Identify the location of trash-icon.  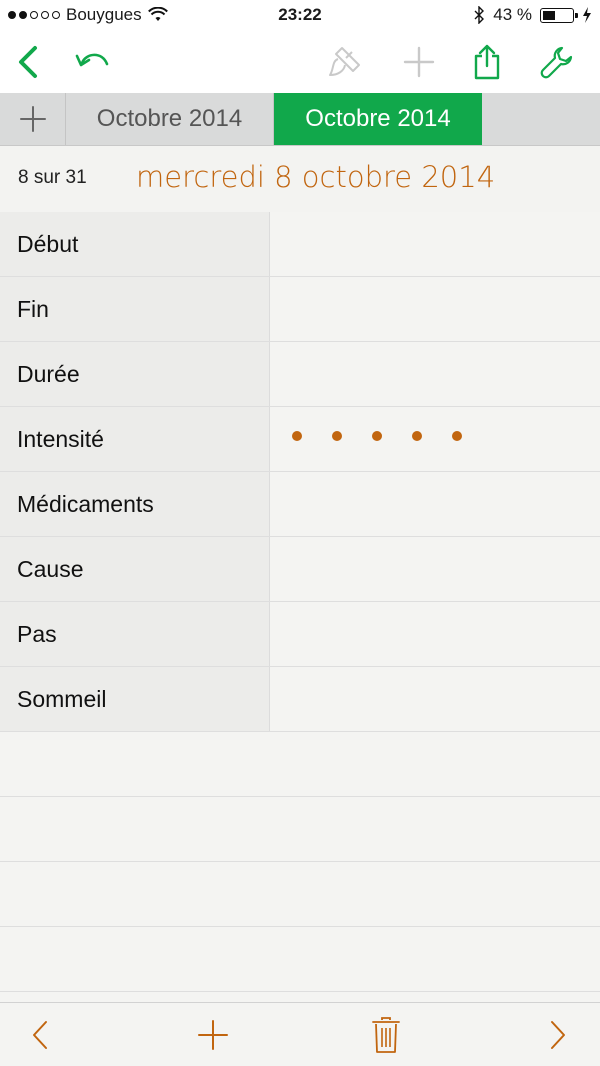
(386, 1035).